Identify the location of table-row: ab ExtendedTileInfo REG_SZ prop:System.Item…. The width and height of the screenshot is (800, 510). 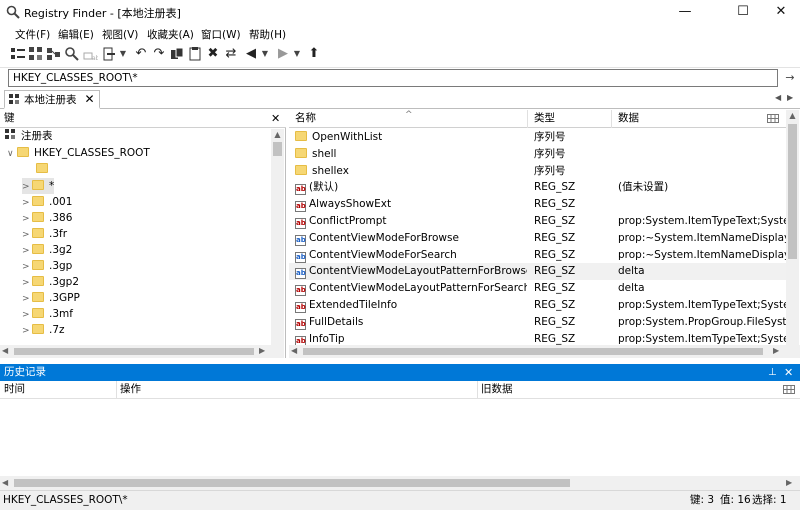
(537, 305).